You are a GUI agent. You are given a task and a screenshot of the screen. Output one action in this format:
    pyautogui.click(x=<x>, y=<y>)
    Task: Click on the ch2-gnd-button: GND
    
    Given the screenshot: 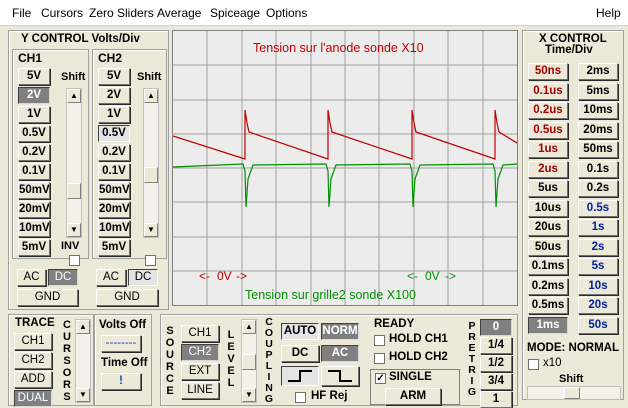 What is the action you would take?
    pyautogui.click(x=127, y=297)
    